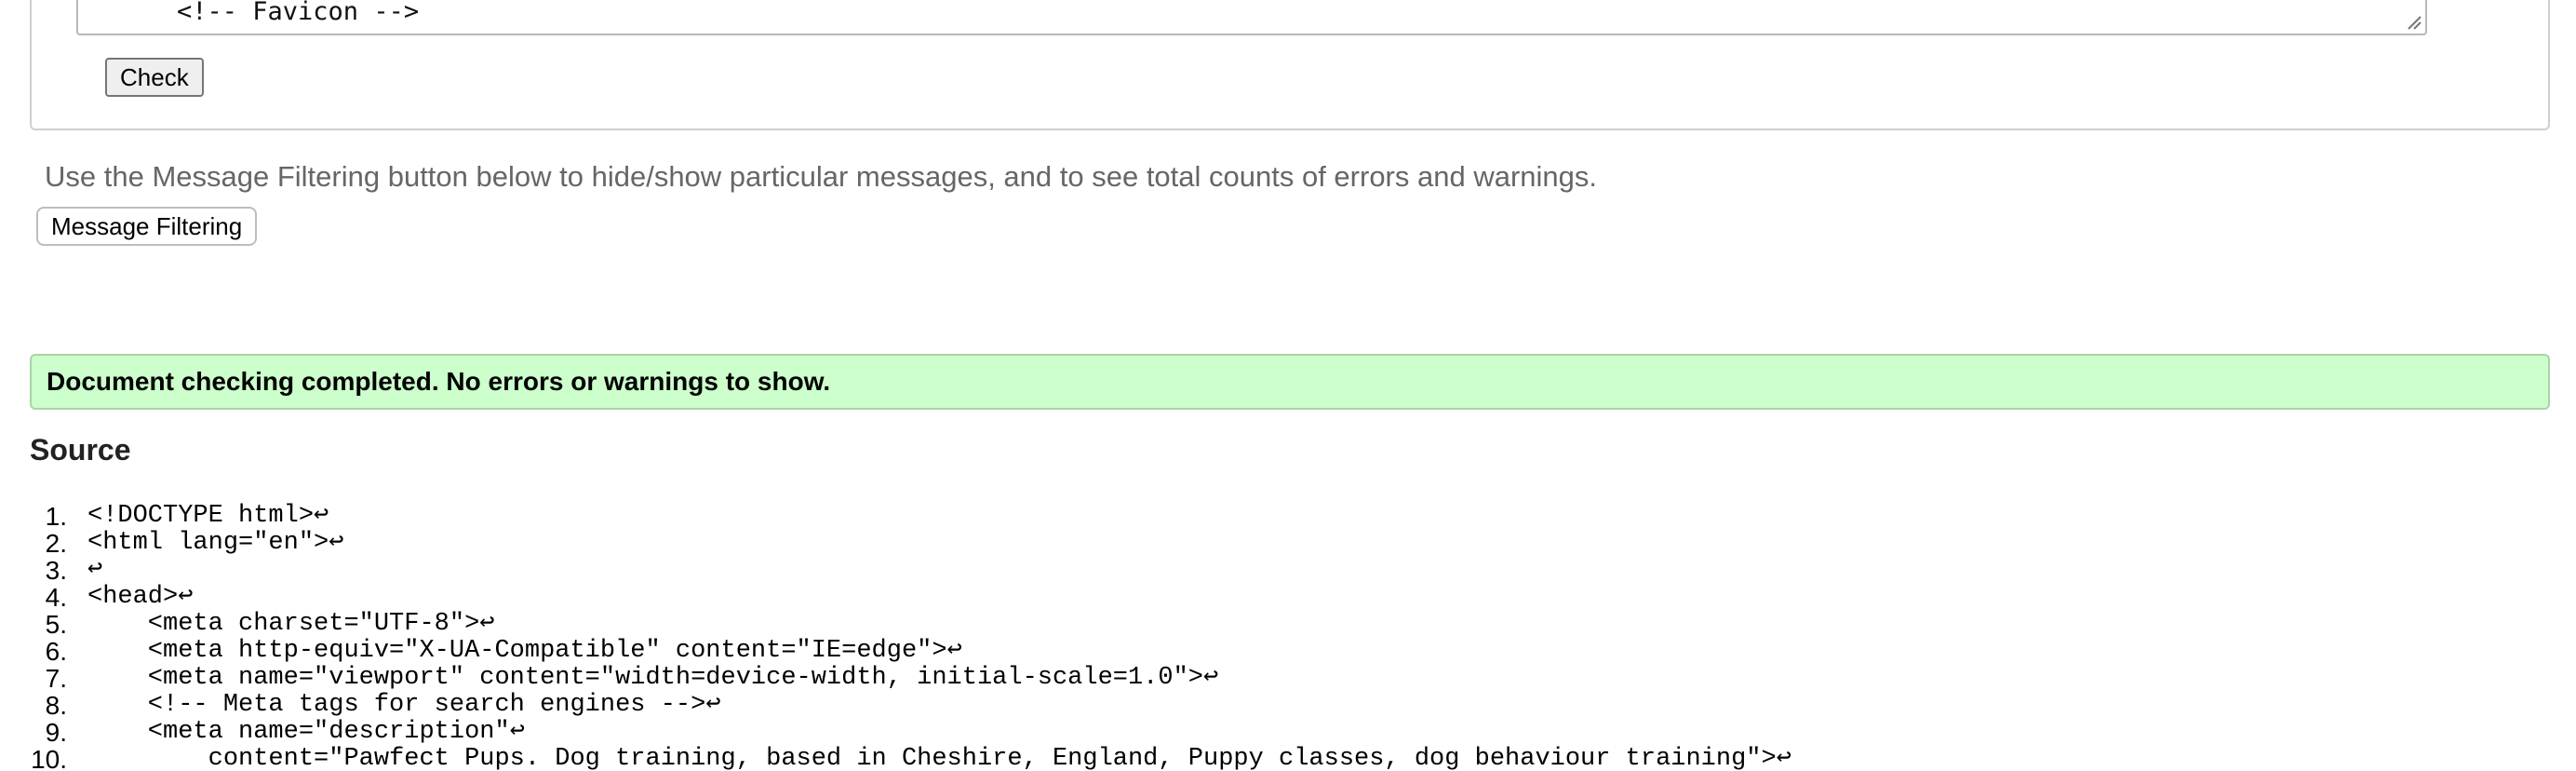  I want to click on source-line: 2. <html lang="en"> ↩, so click(895, 543).